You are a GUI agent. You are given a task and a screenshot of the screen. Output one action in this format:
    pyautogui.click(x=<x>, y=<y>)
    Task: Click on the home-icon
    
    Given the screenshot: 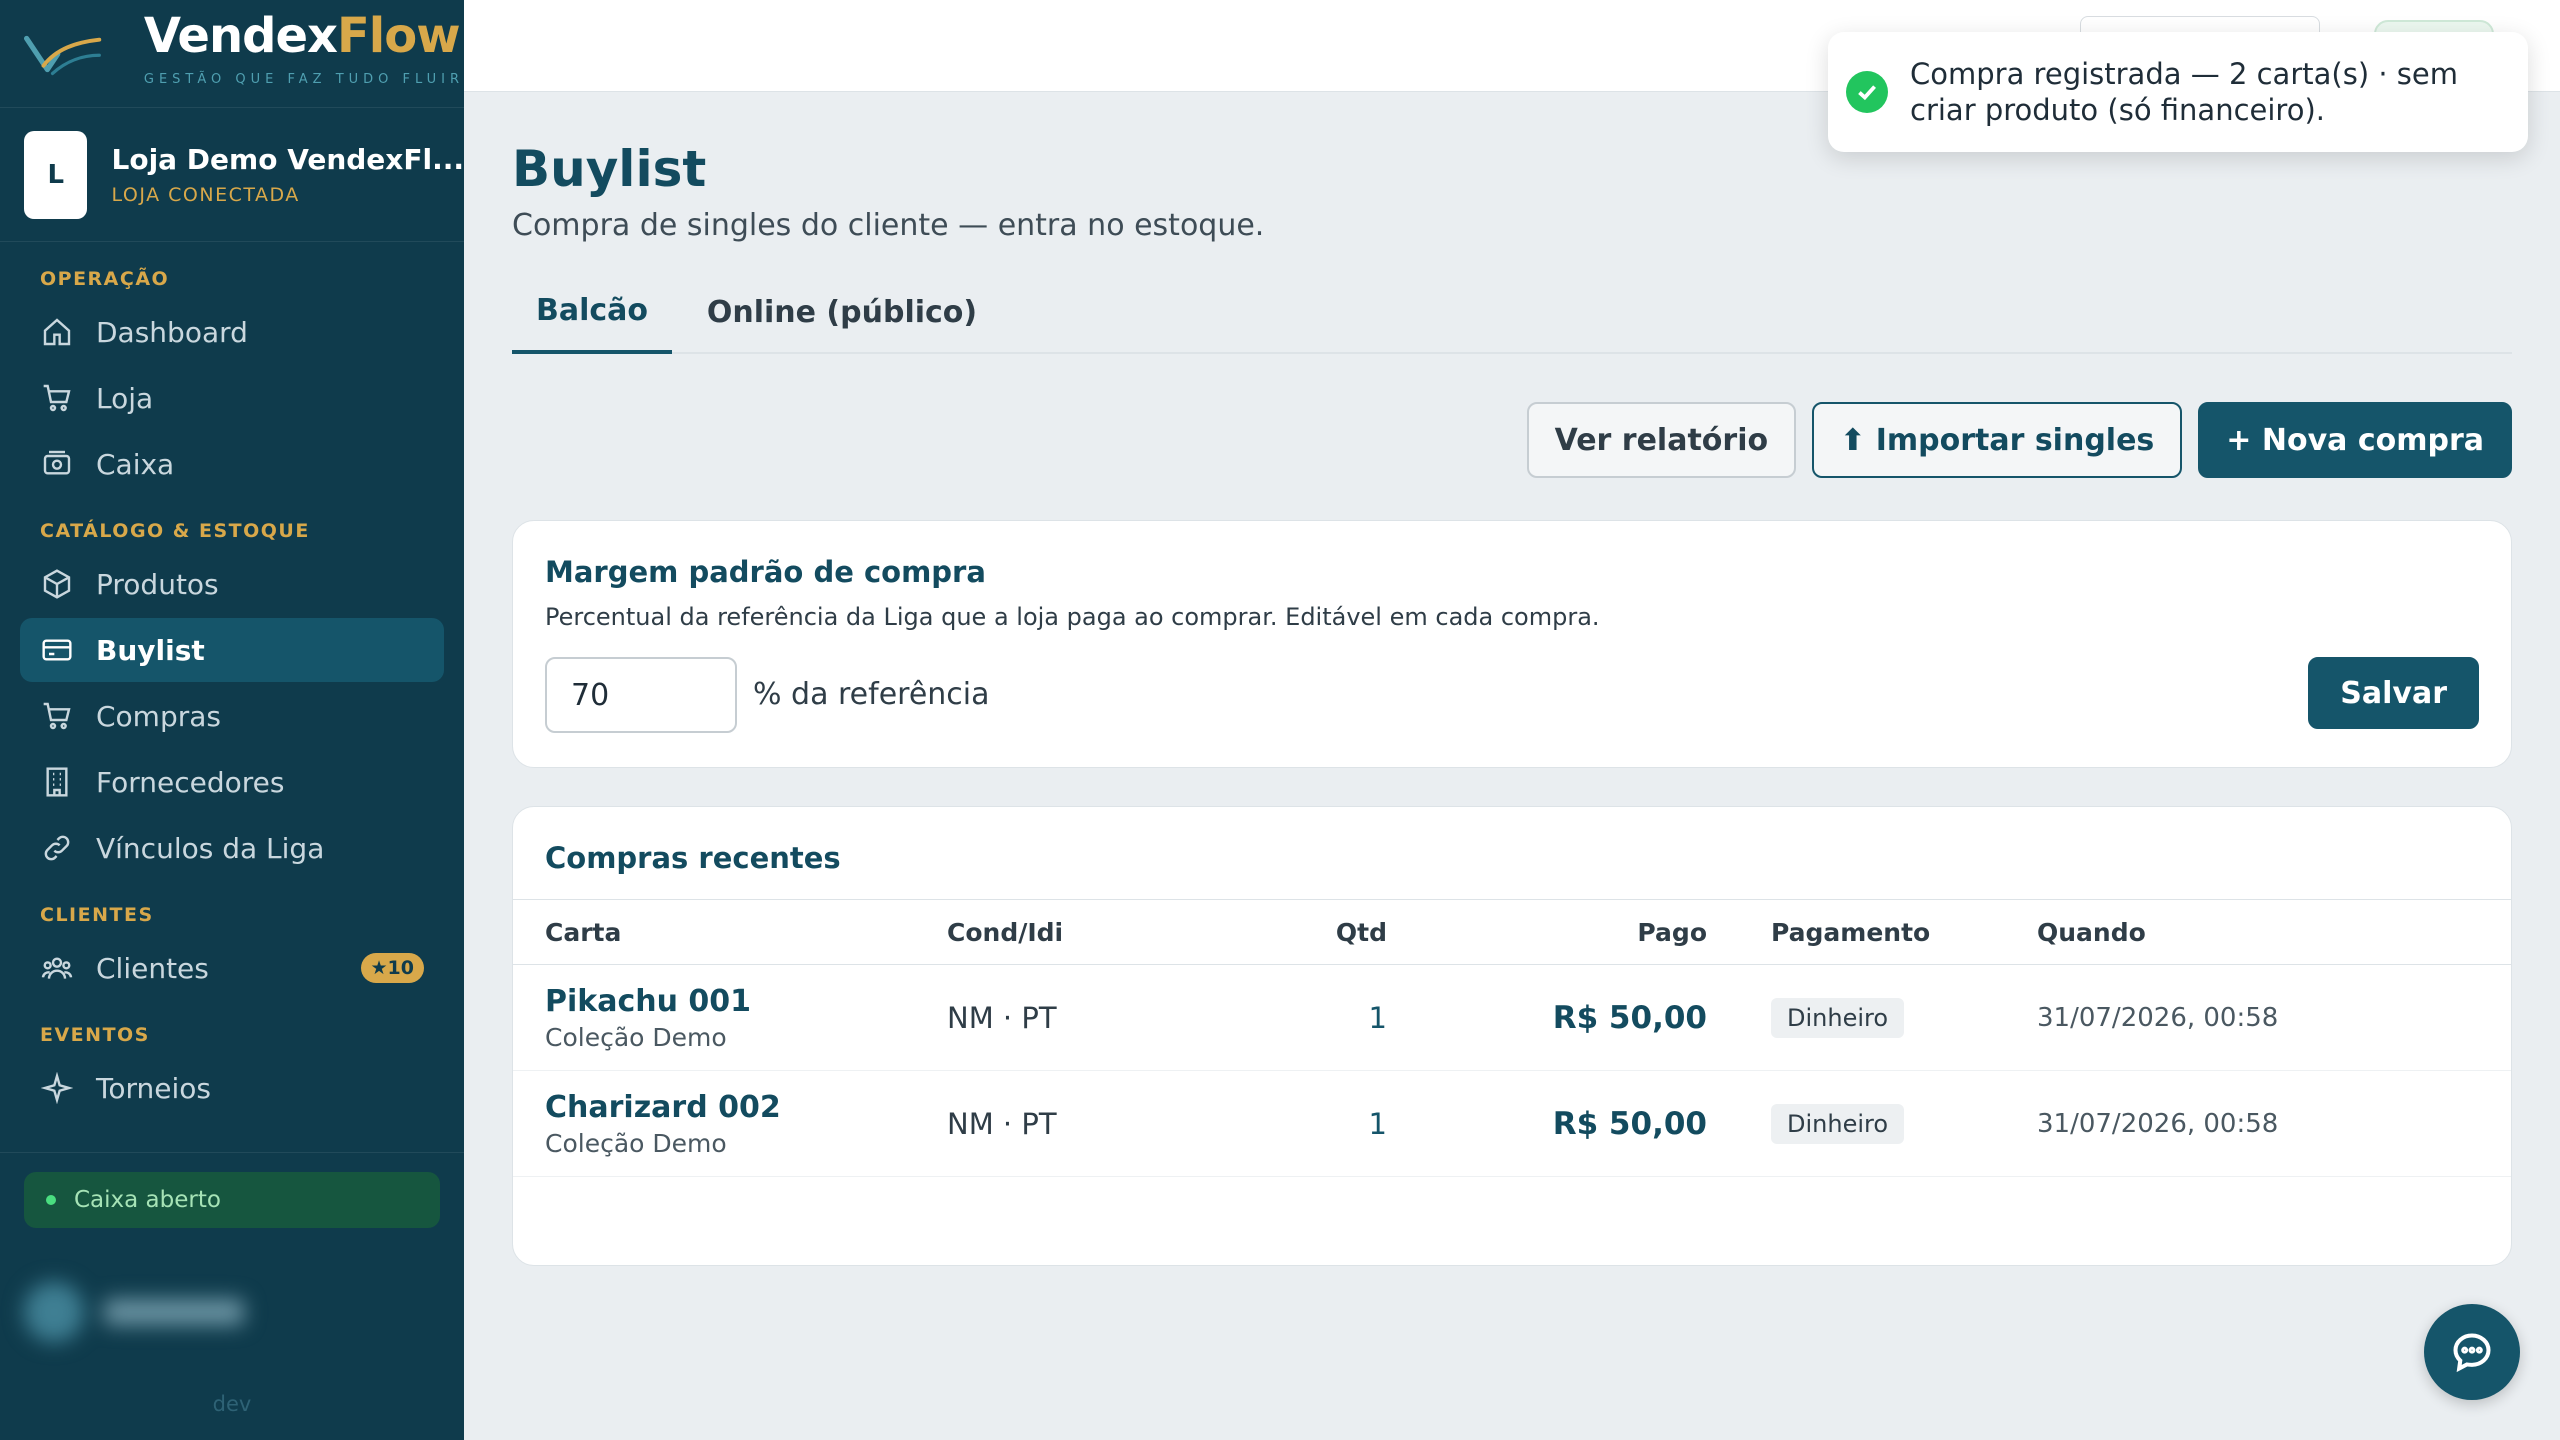 What is the action you would take?
    pyautogui.click(x=57, y=332)
    